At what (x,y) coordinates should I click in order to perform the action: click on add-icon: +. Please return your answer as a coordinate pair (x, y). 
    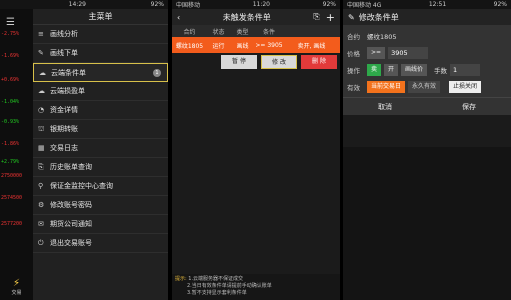
    Looking at the image, I should click on (330, 17).